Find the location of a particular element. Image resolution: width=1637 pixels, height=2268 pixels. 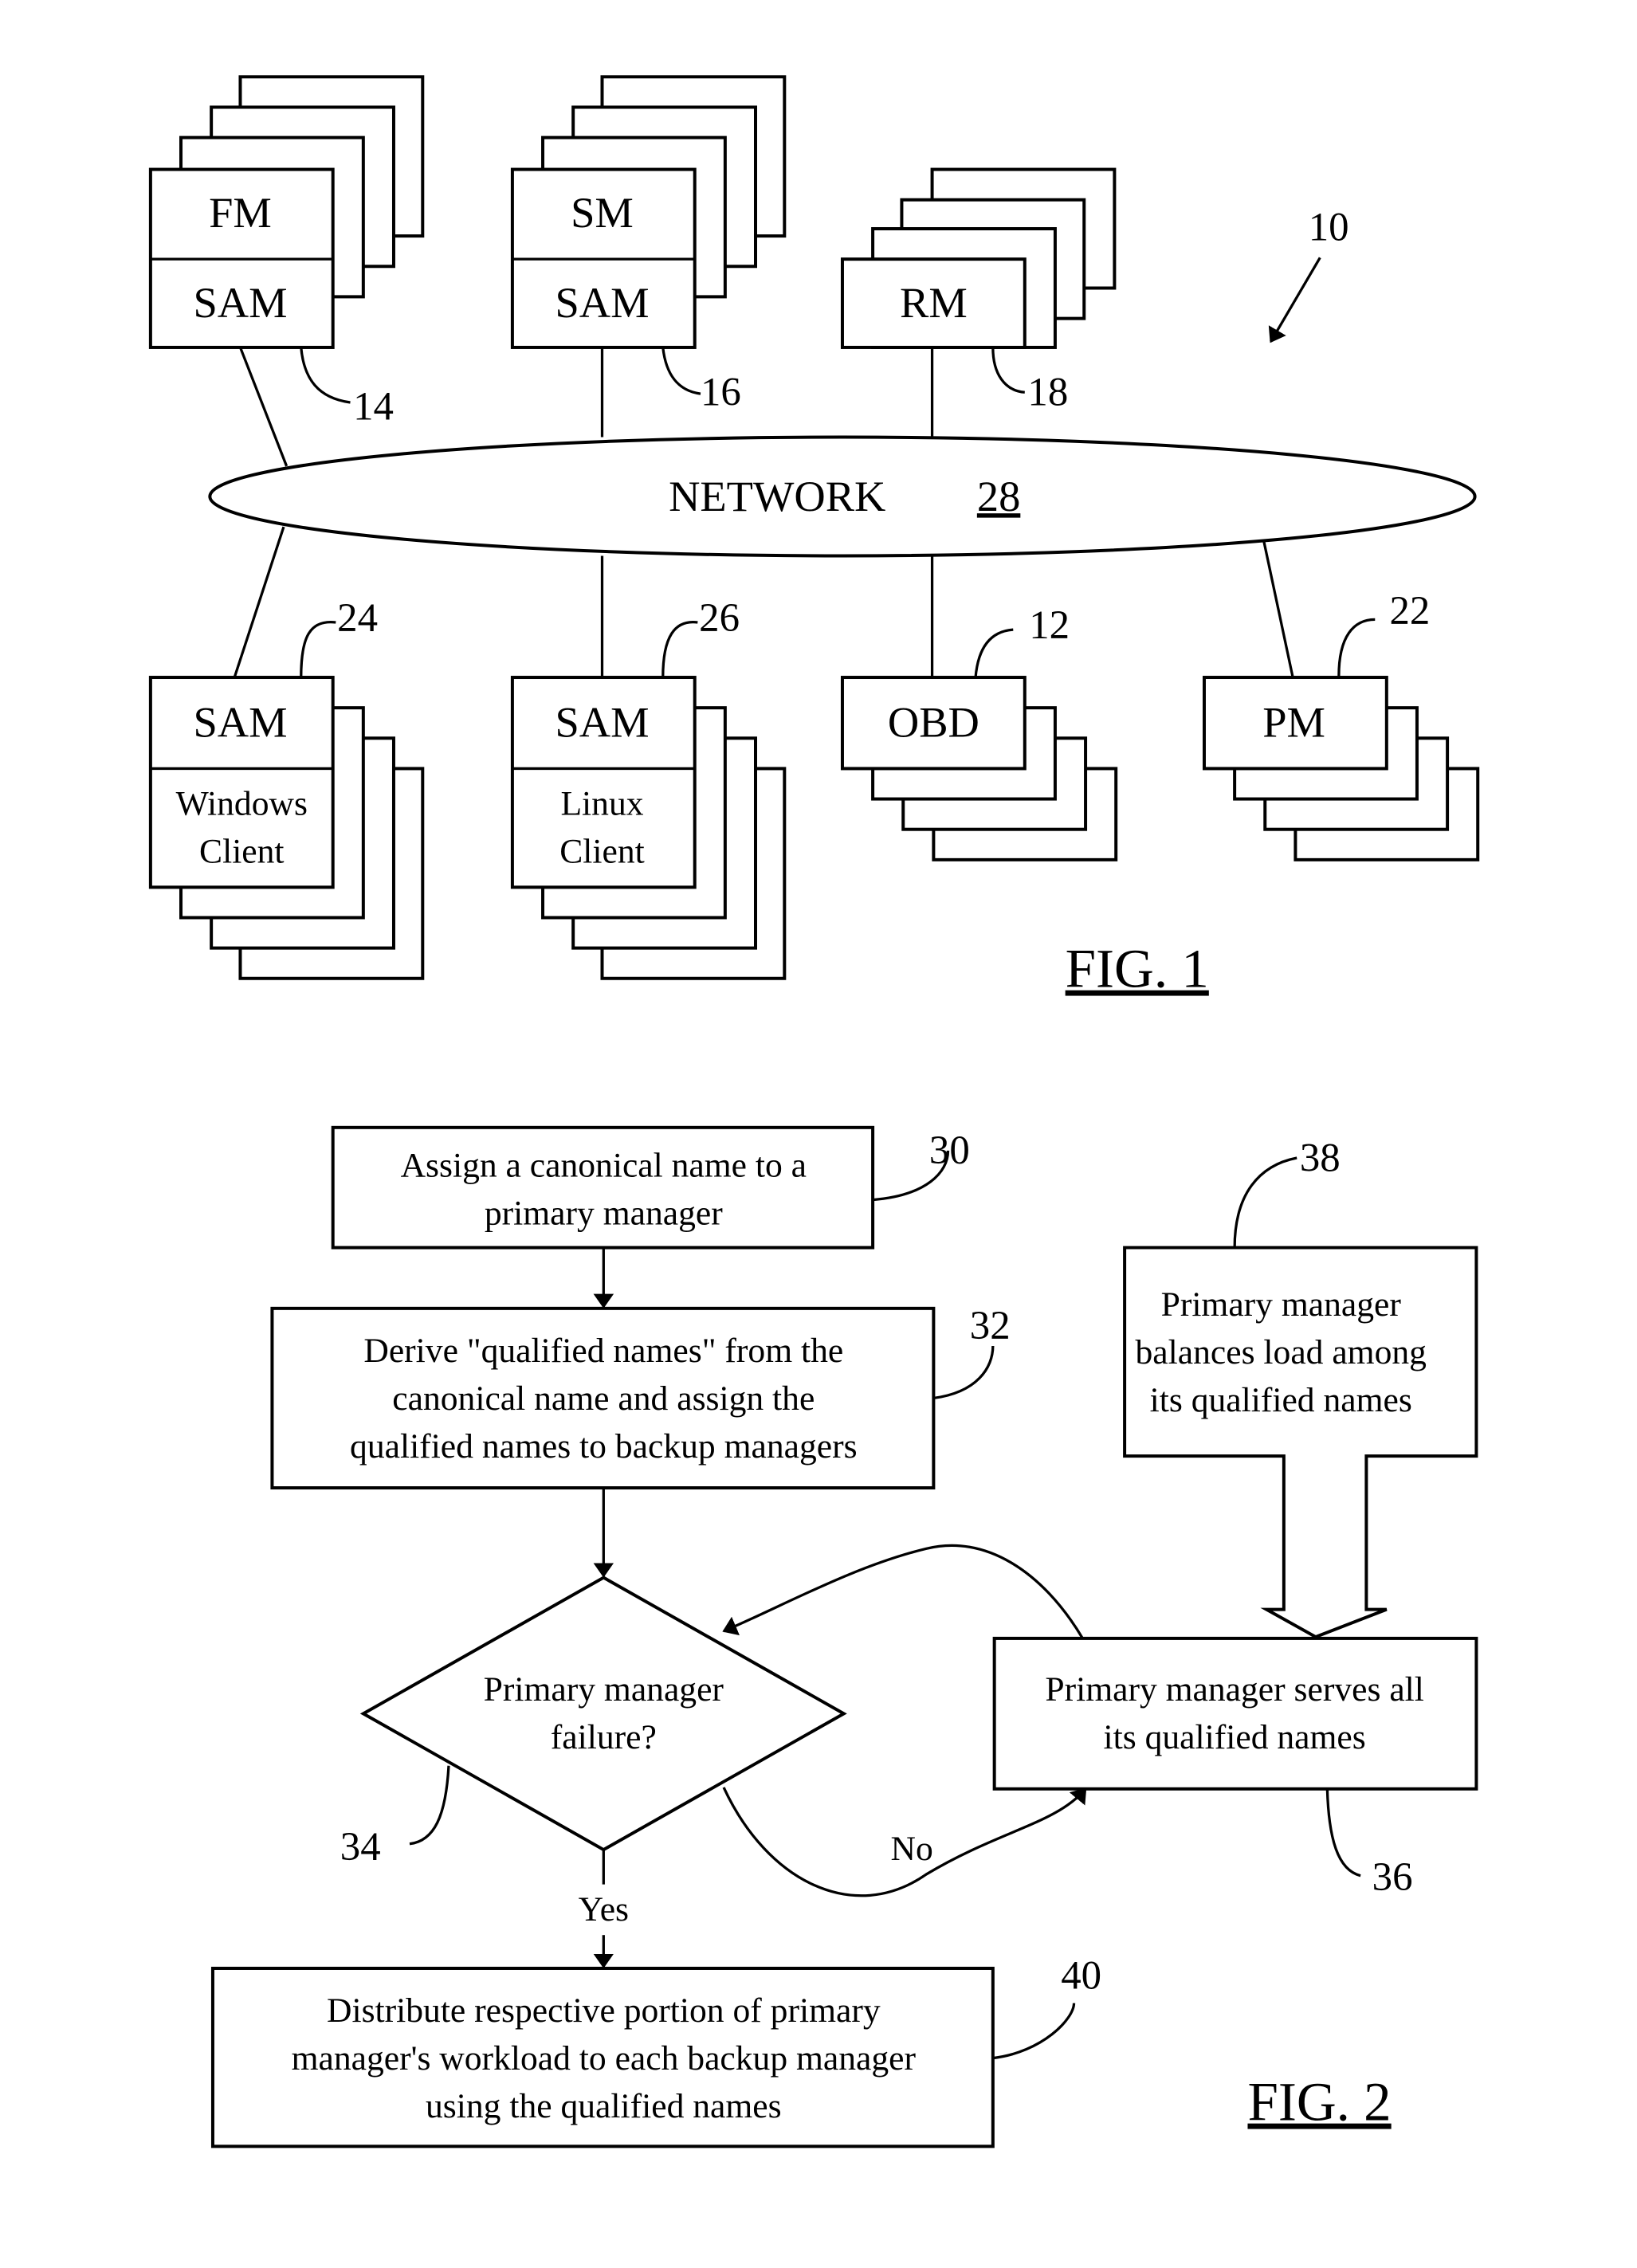

ref-34: 34 is located at coordinates (360, 1846).